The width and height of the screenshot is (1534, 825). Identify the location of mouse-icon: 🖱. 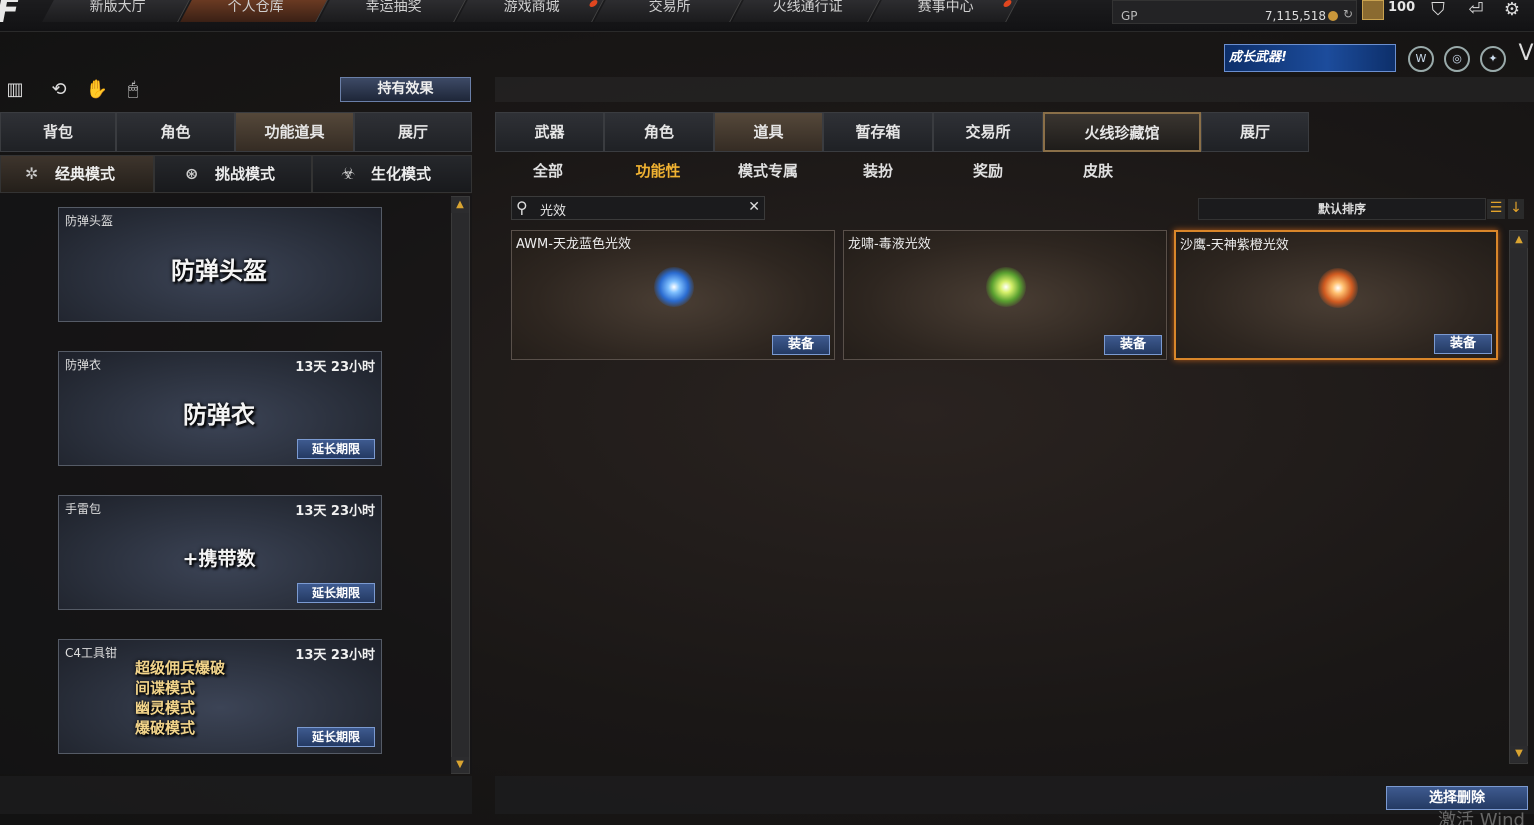
(133, 91).